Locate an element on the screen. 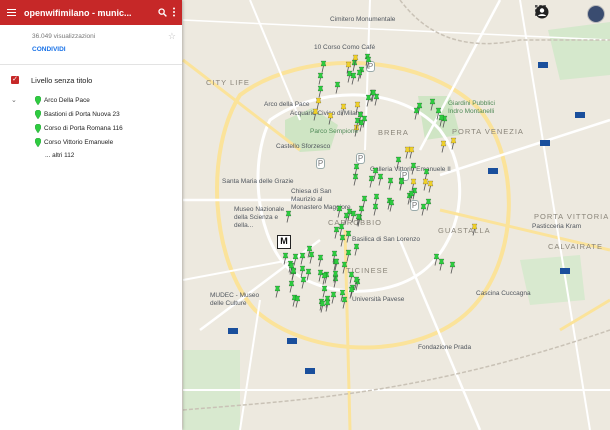  list-item-label: Arco Della Pace is located at coordinates (67, 100).